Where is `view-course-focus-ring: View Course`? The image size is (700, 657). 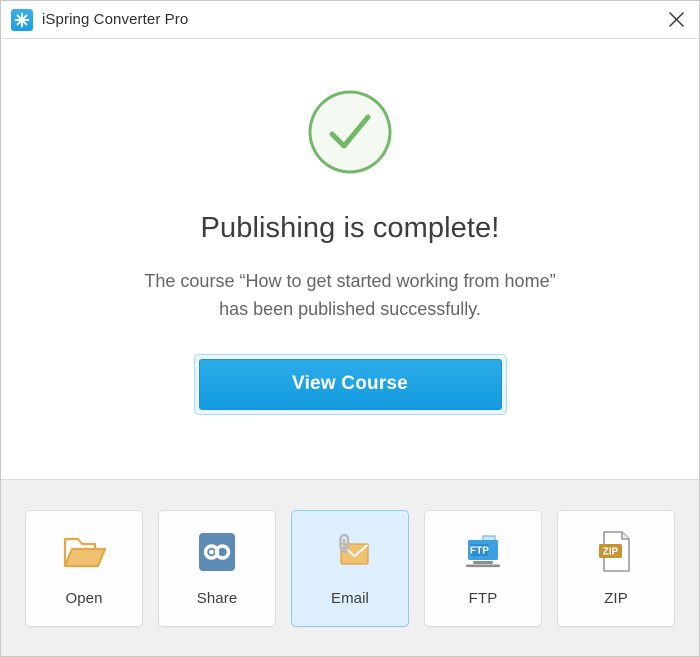 view-course-focus-ring: View Course is located at coordinates (350, 384).